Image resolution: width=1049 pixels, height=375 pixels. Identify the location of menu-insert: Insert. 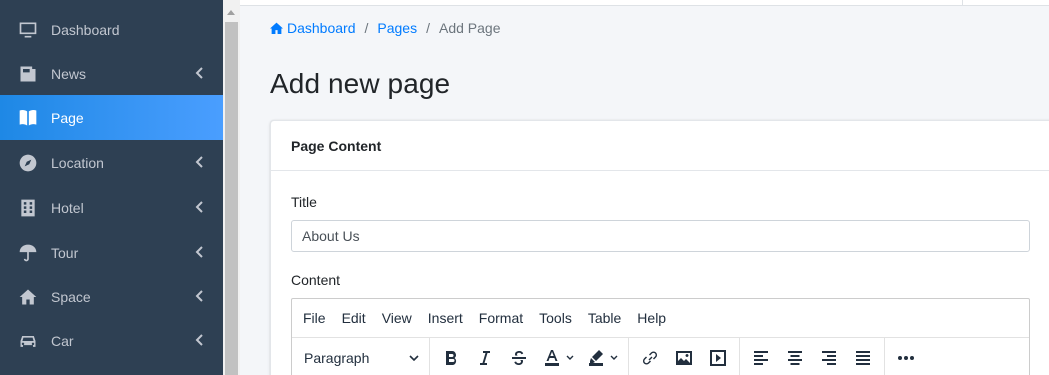
(445, 318).